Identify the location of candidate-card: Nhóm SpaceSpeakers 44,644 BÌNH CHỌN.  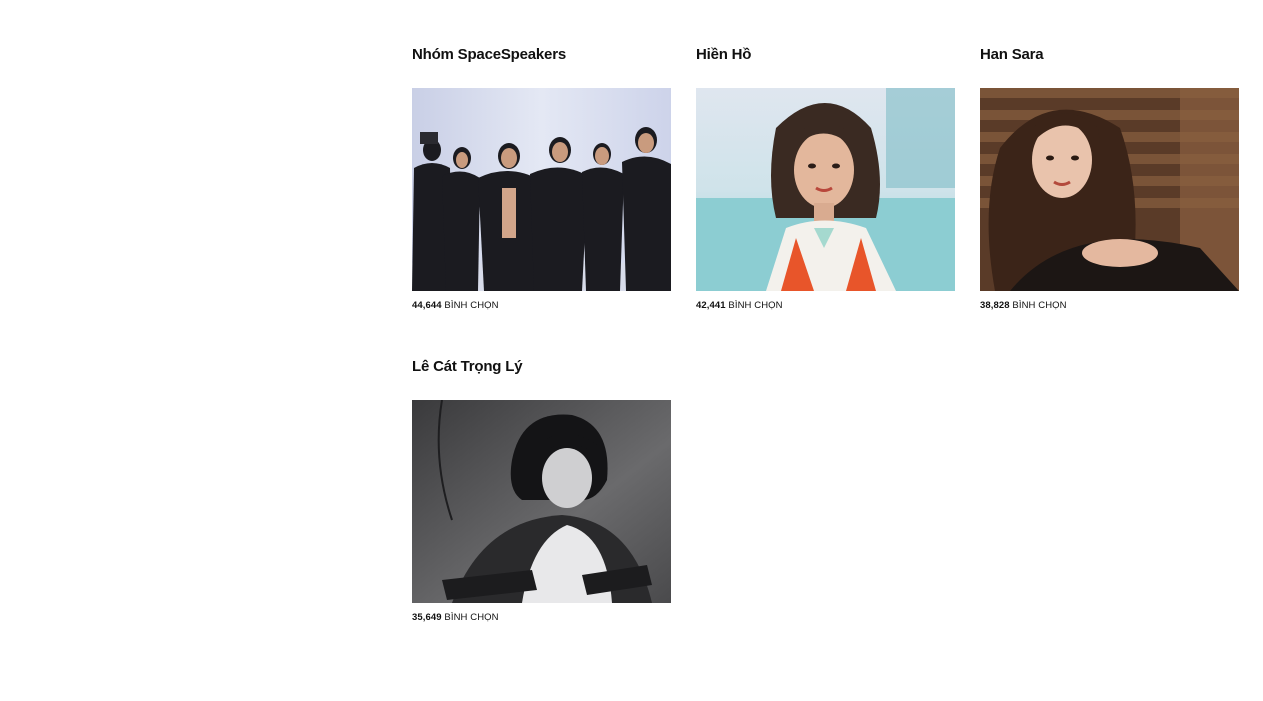
(541, 178).